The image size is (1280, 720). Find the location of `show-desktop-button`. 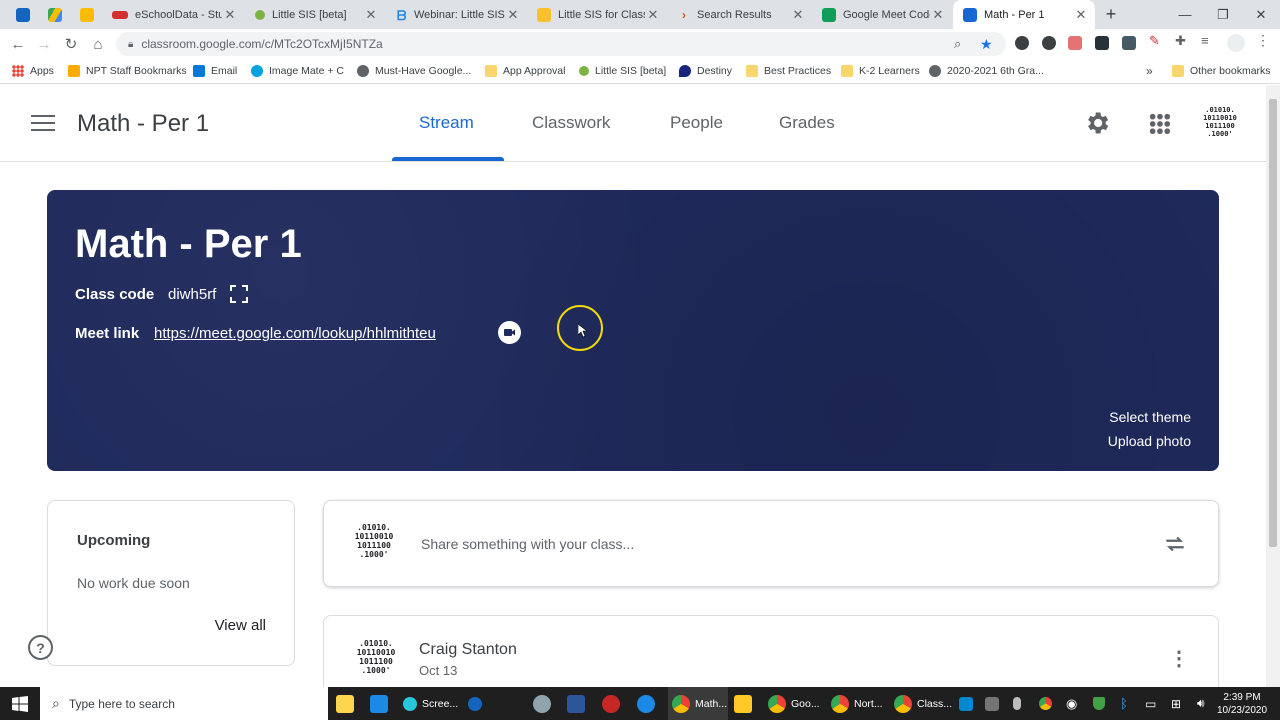

show-desktop-button is located at coordinates (1271, 703).